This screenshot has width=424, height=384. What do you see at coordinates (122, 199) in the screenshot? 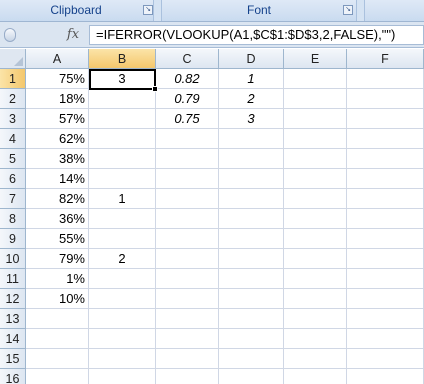
I see `cell-b7: 1` at bounding box center [122, 199].